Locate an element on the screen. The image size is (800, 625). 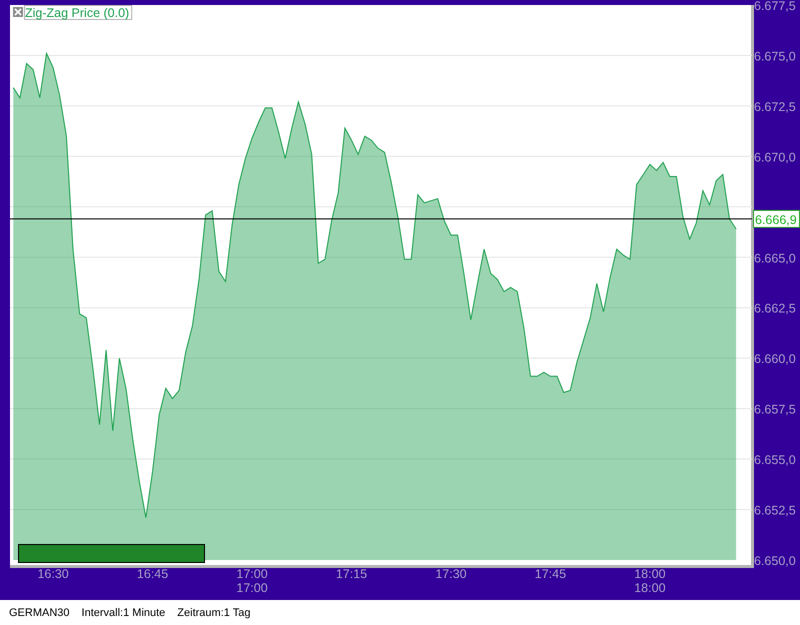
y-axis-label: 6.660,0 is located at coordinates (775, 359).